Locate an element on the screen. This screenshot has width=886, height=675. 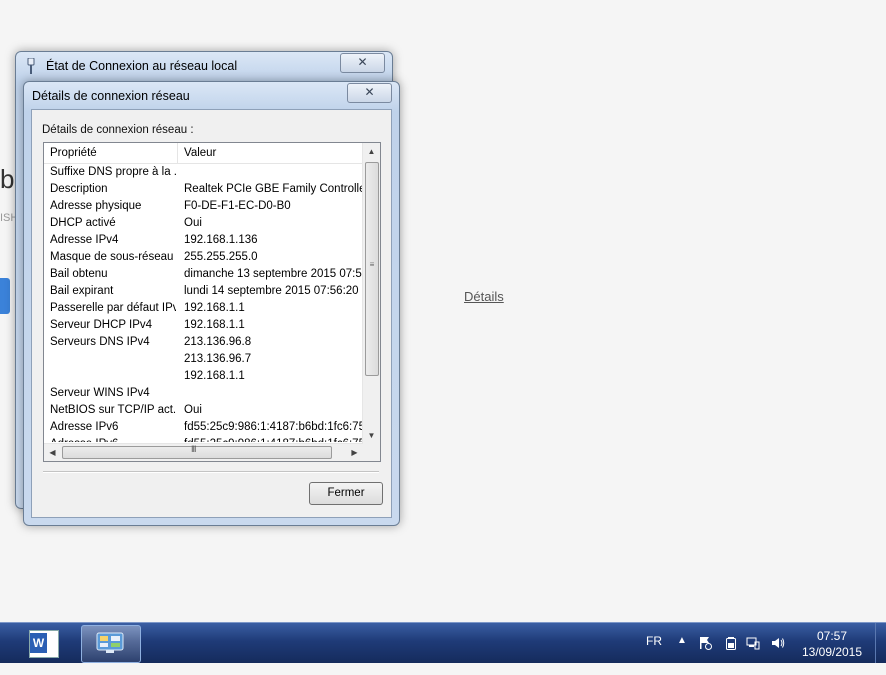
grip-icon: ≡ is located at coordinates (372, 264).